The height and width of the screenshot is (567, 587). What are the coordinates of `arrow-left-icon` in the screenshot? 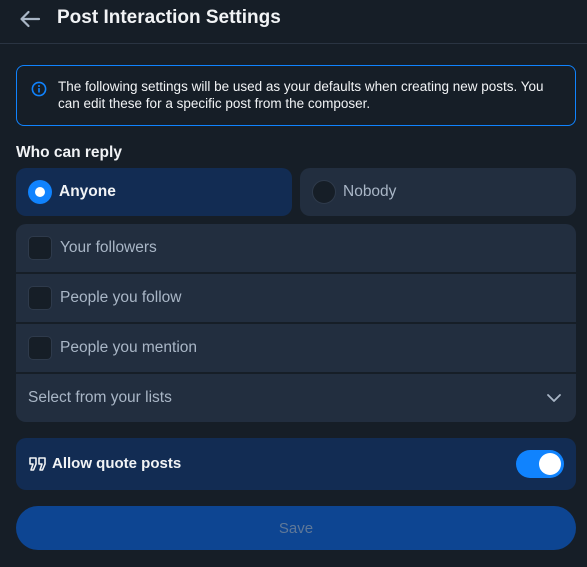 It's located at (30, 19).